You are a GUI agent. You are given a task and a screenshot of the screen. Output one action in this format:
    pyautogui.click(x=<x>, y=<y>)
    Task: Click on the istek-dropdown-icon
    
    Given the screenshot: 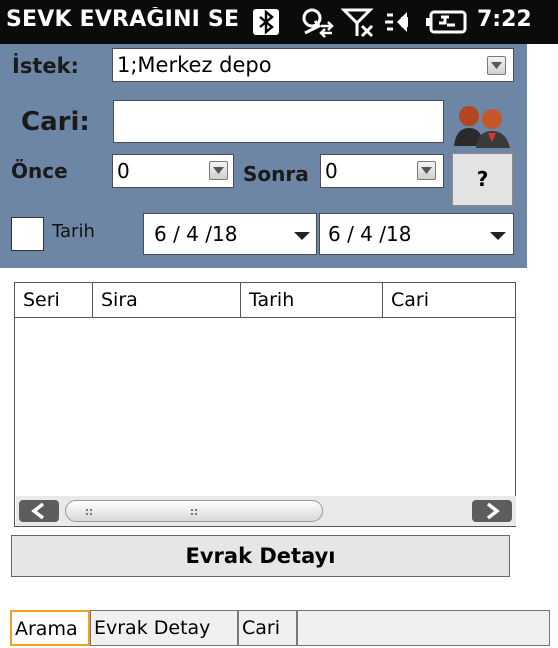 What is the action you would take?
    pyautogui.click(x=496, y=65)
    